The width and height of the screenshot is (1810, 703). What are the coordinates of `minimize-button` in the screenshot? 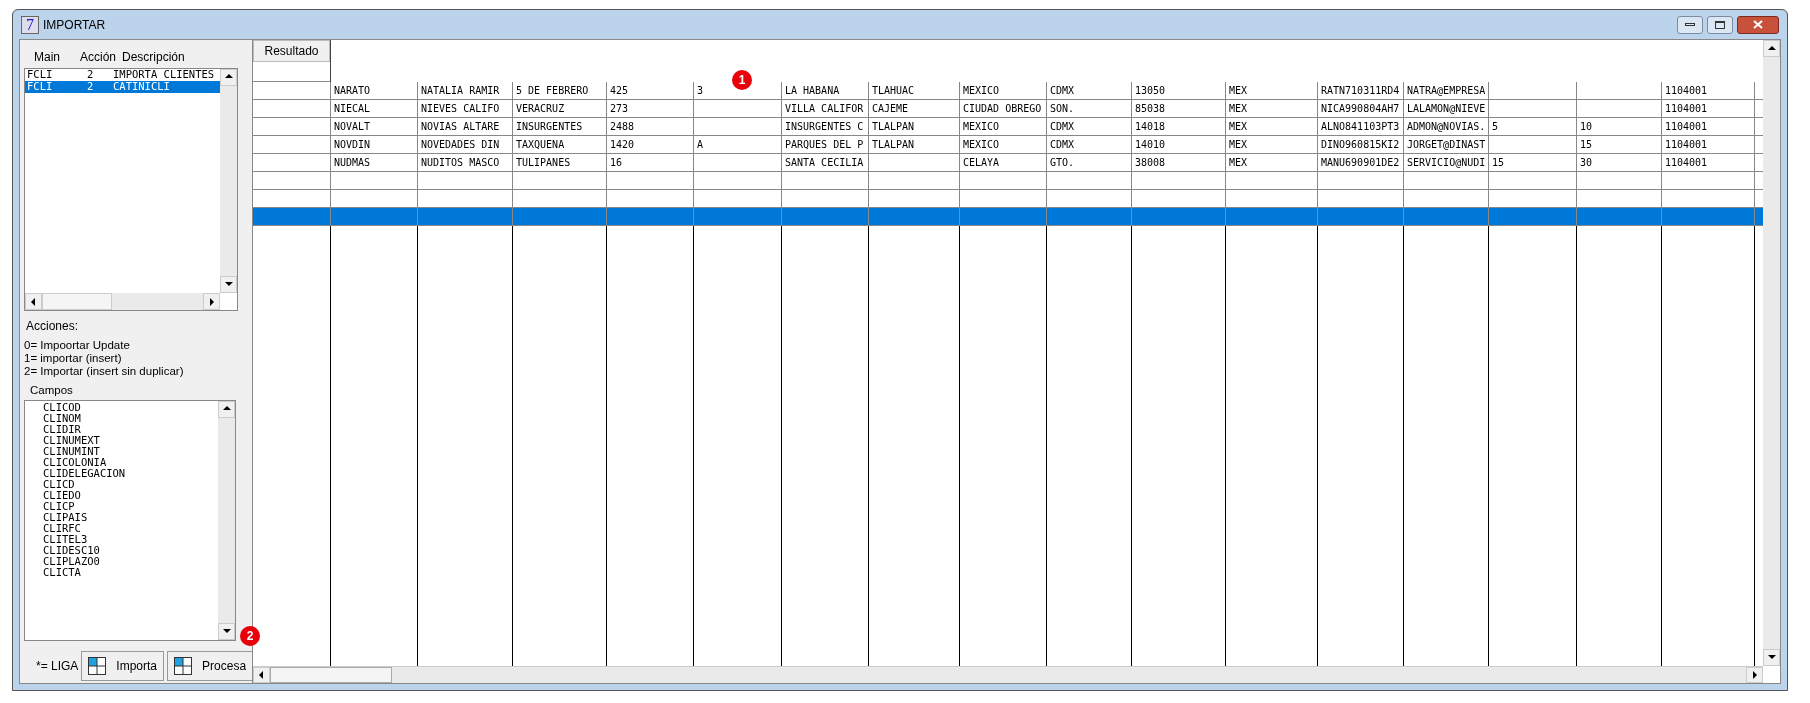 It's located at (1690, 24).